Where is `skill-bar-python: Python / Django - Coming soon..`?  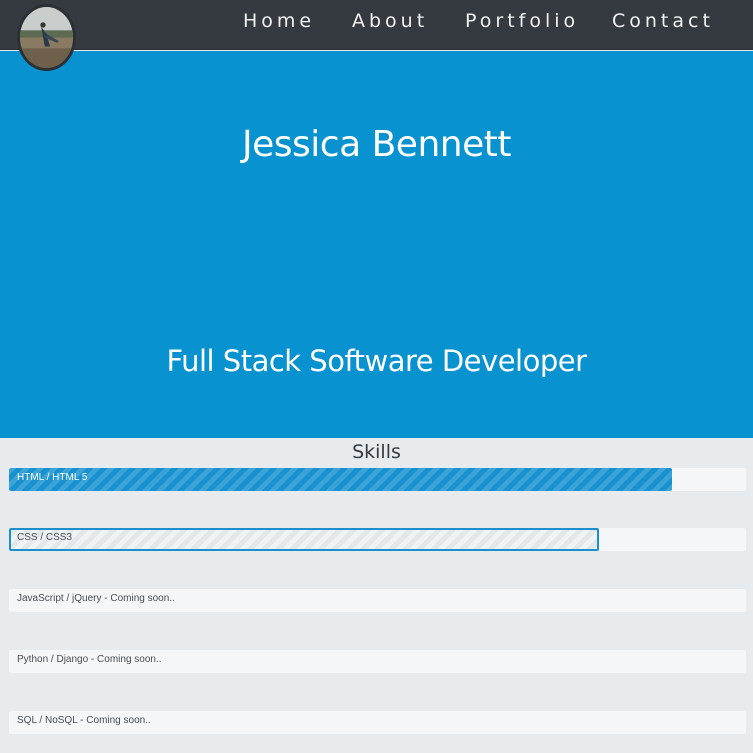
skill-bar-python: Python / Django - Coming soon.. is located at coordinates (377, 661).